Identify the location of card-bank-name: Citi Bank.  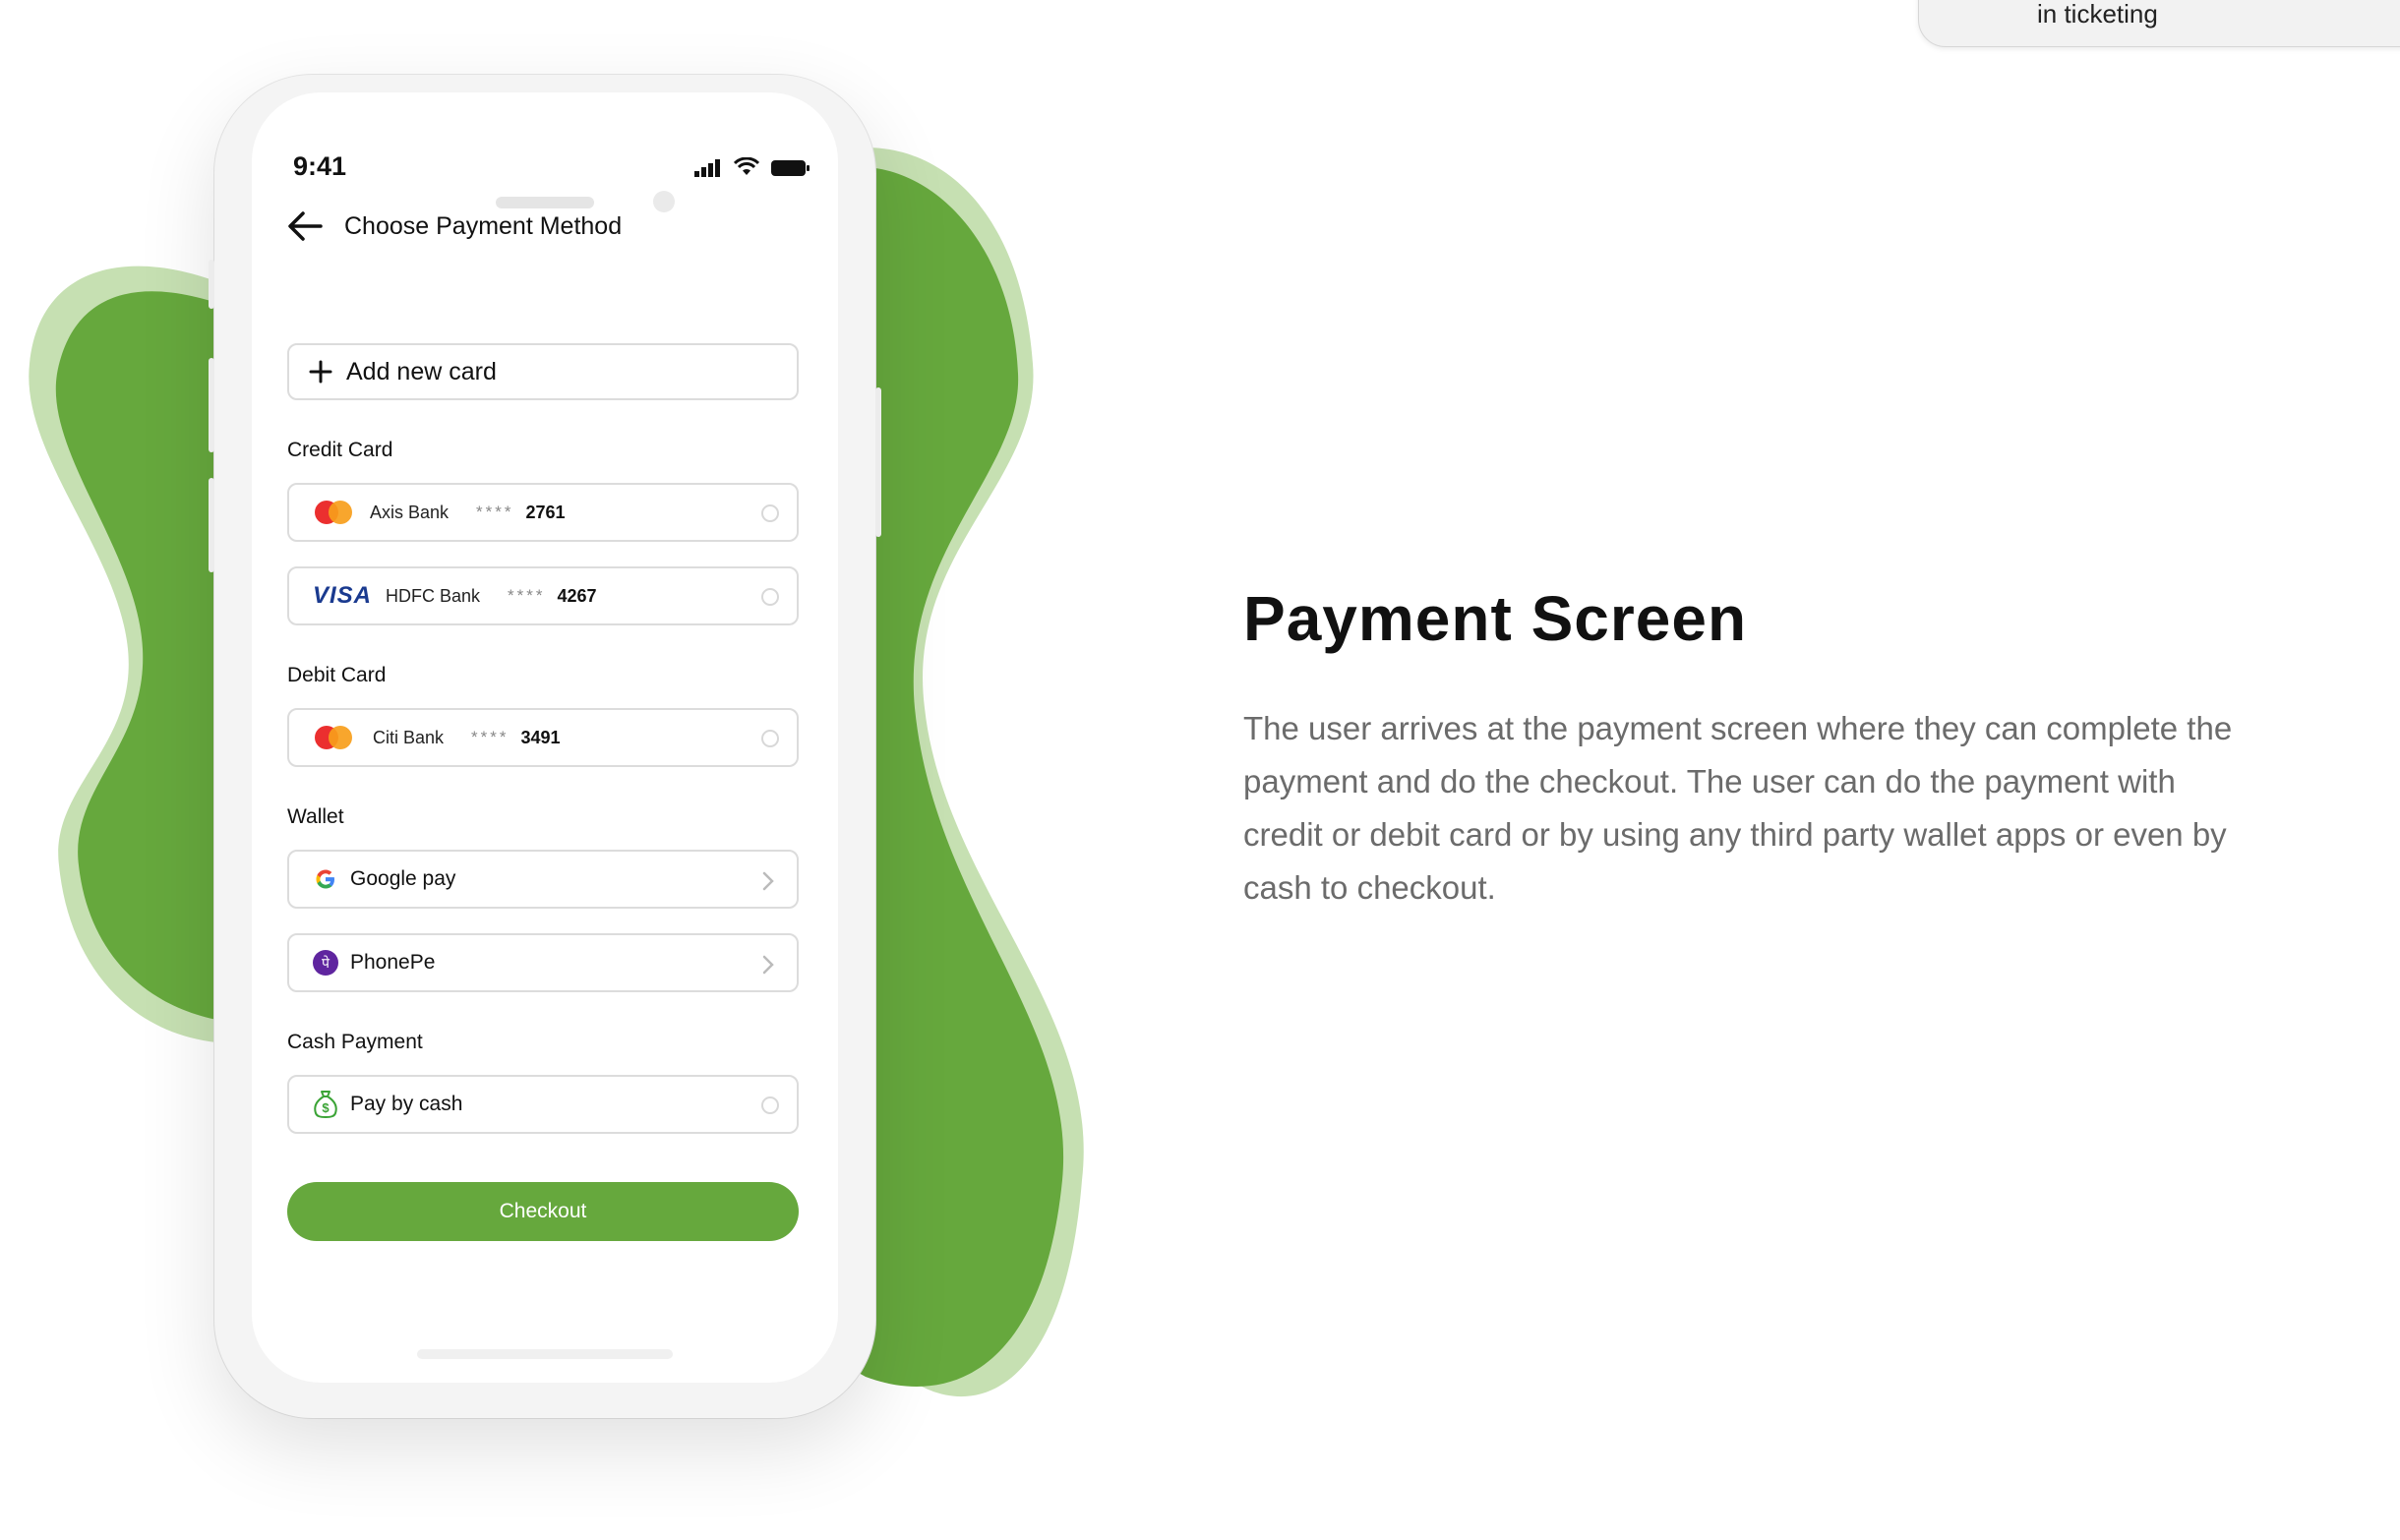
(409, 737).